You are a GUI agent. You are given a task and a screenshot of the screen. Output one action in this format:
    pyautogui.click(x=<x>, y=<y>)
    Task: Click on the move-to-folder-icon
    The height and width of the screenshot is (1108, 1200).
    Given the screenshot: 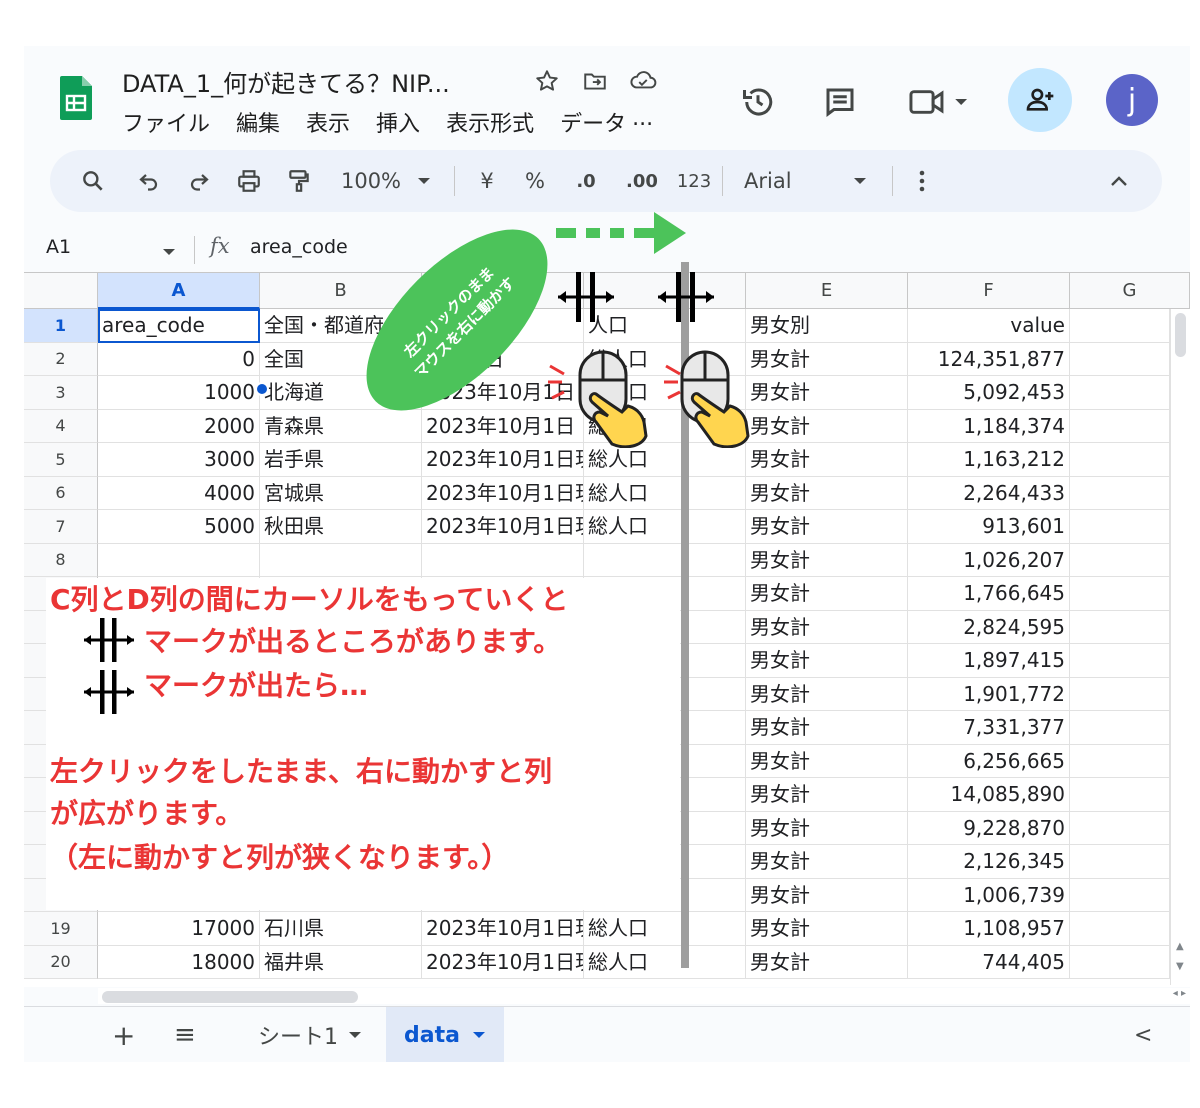 What is the action you would take?
    pyautogui.click(x=595, y=81)
    